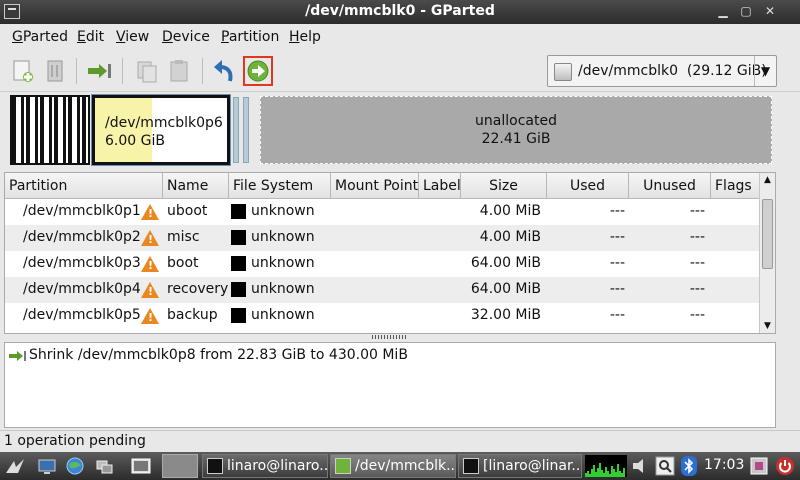 The image size is (800, 480). I want to click on cell-partition: /dev/mmcblk0p2, so click(82, 237).